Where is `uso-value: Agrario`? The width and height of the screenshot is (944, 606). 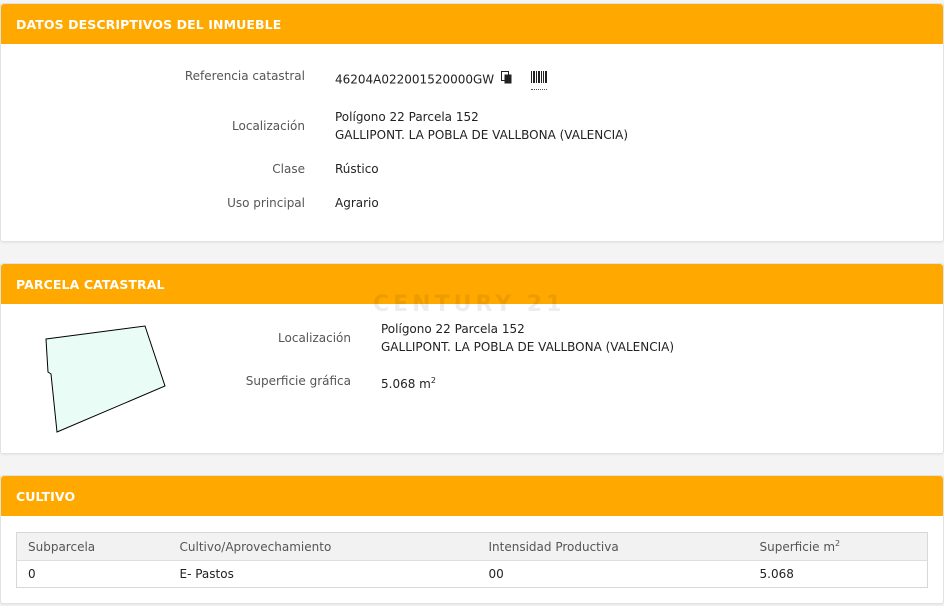 uso-value: Agrario is located at coordinates (357, 203).